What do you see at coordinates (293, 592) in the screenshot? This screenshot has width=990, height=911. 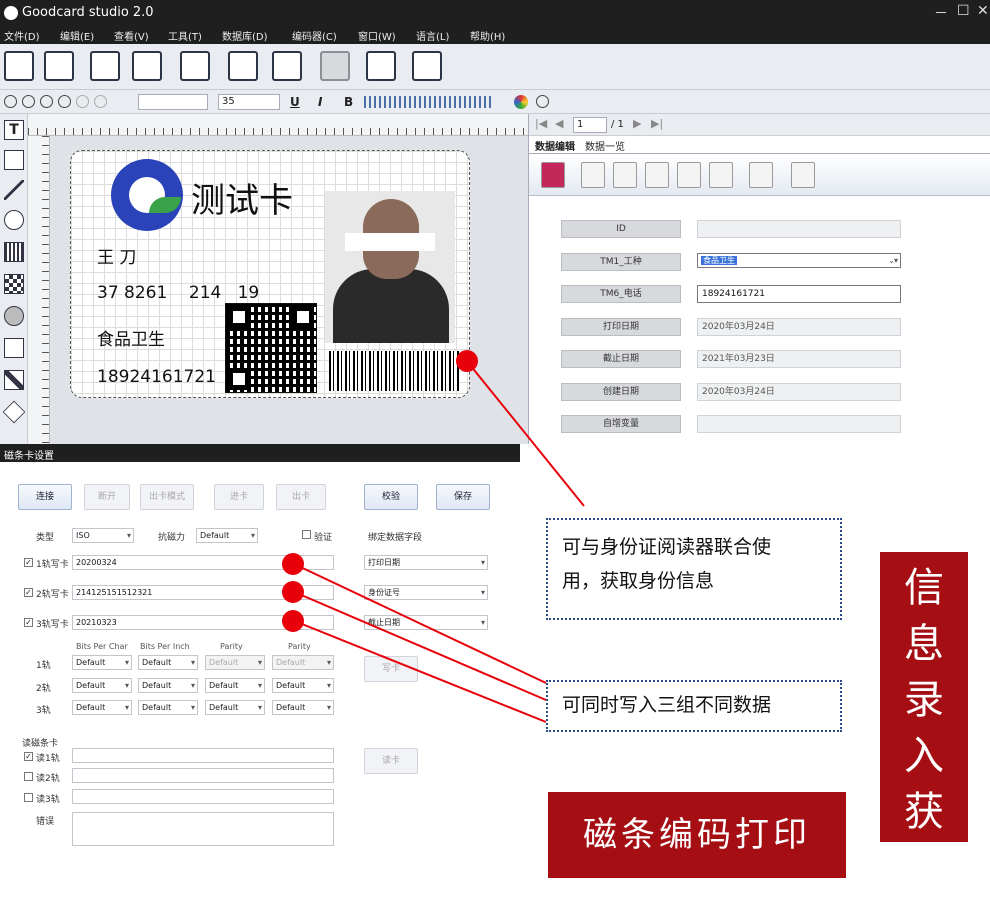 I see `pointer-dot-track2` at bounding box center [293, 592].